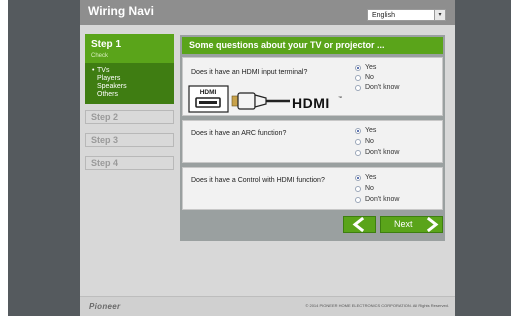 The height and width of the screenshot is (316, 516). I want to click on device-item-label: Speakers, so click(112, 86).